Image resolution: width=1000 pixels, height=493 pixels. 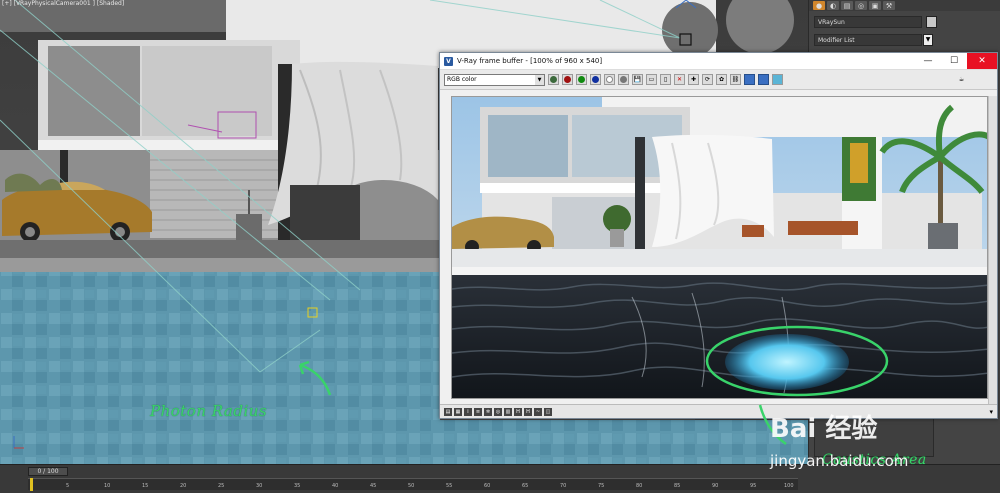 I want to click on save-channel-icon, so click(x=553, y=79).